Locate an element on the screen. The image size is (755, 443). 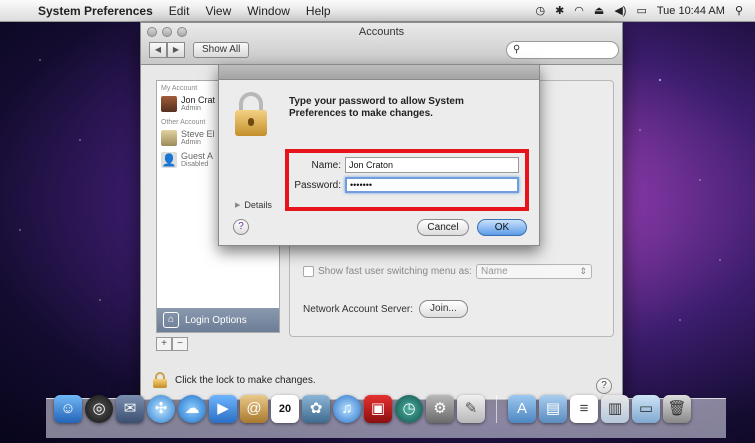
login-options-label: Login Options is located at coordinates (216, 320).